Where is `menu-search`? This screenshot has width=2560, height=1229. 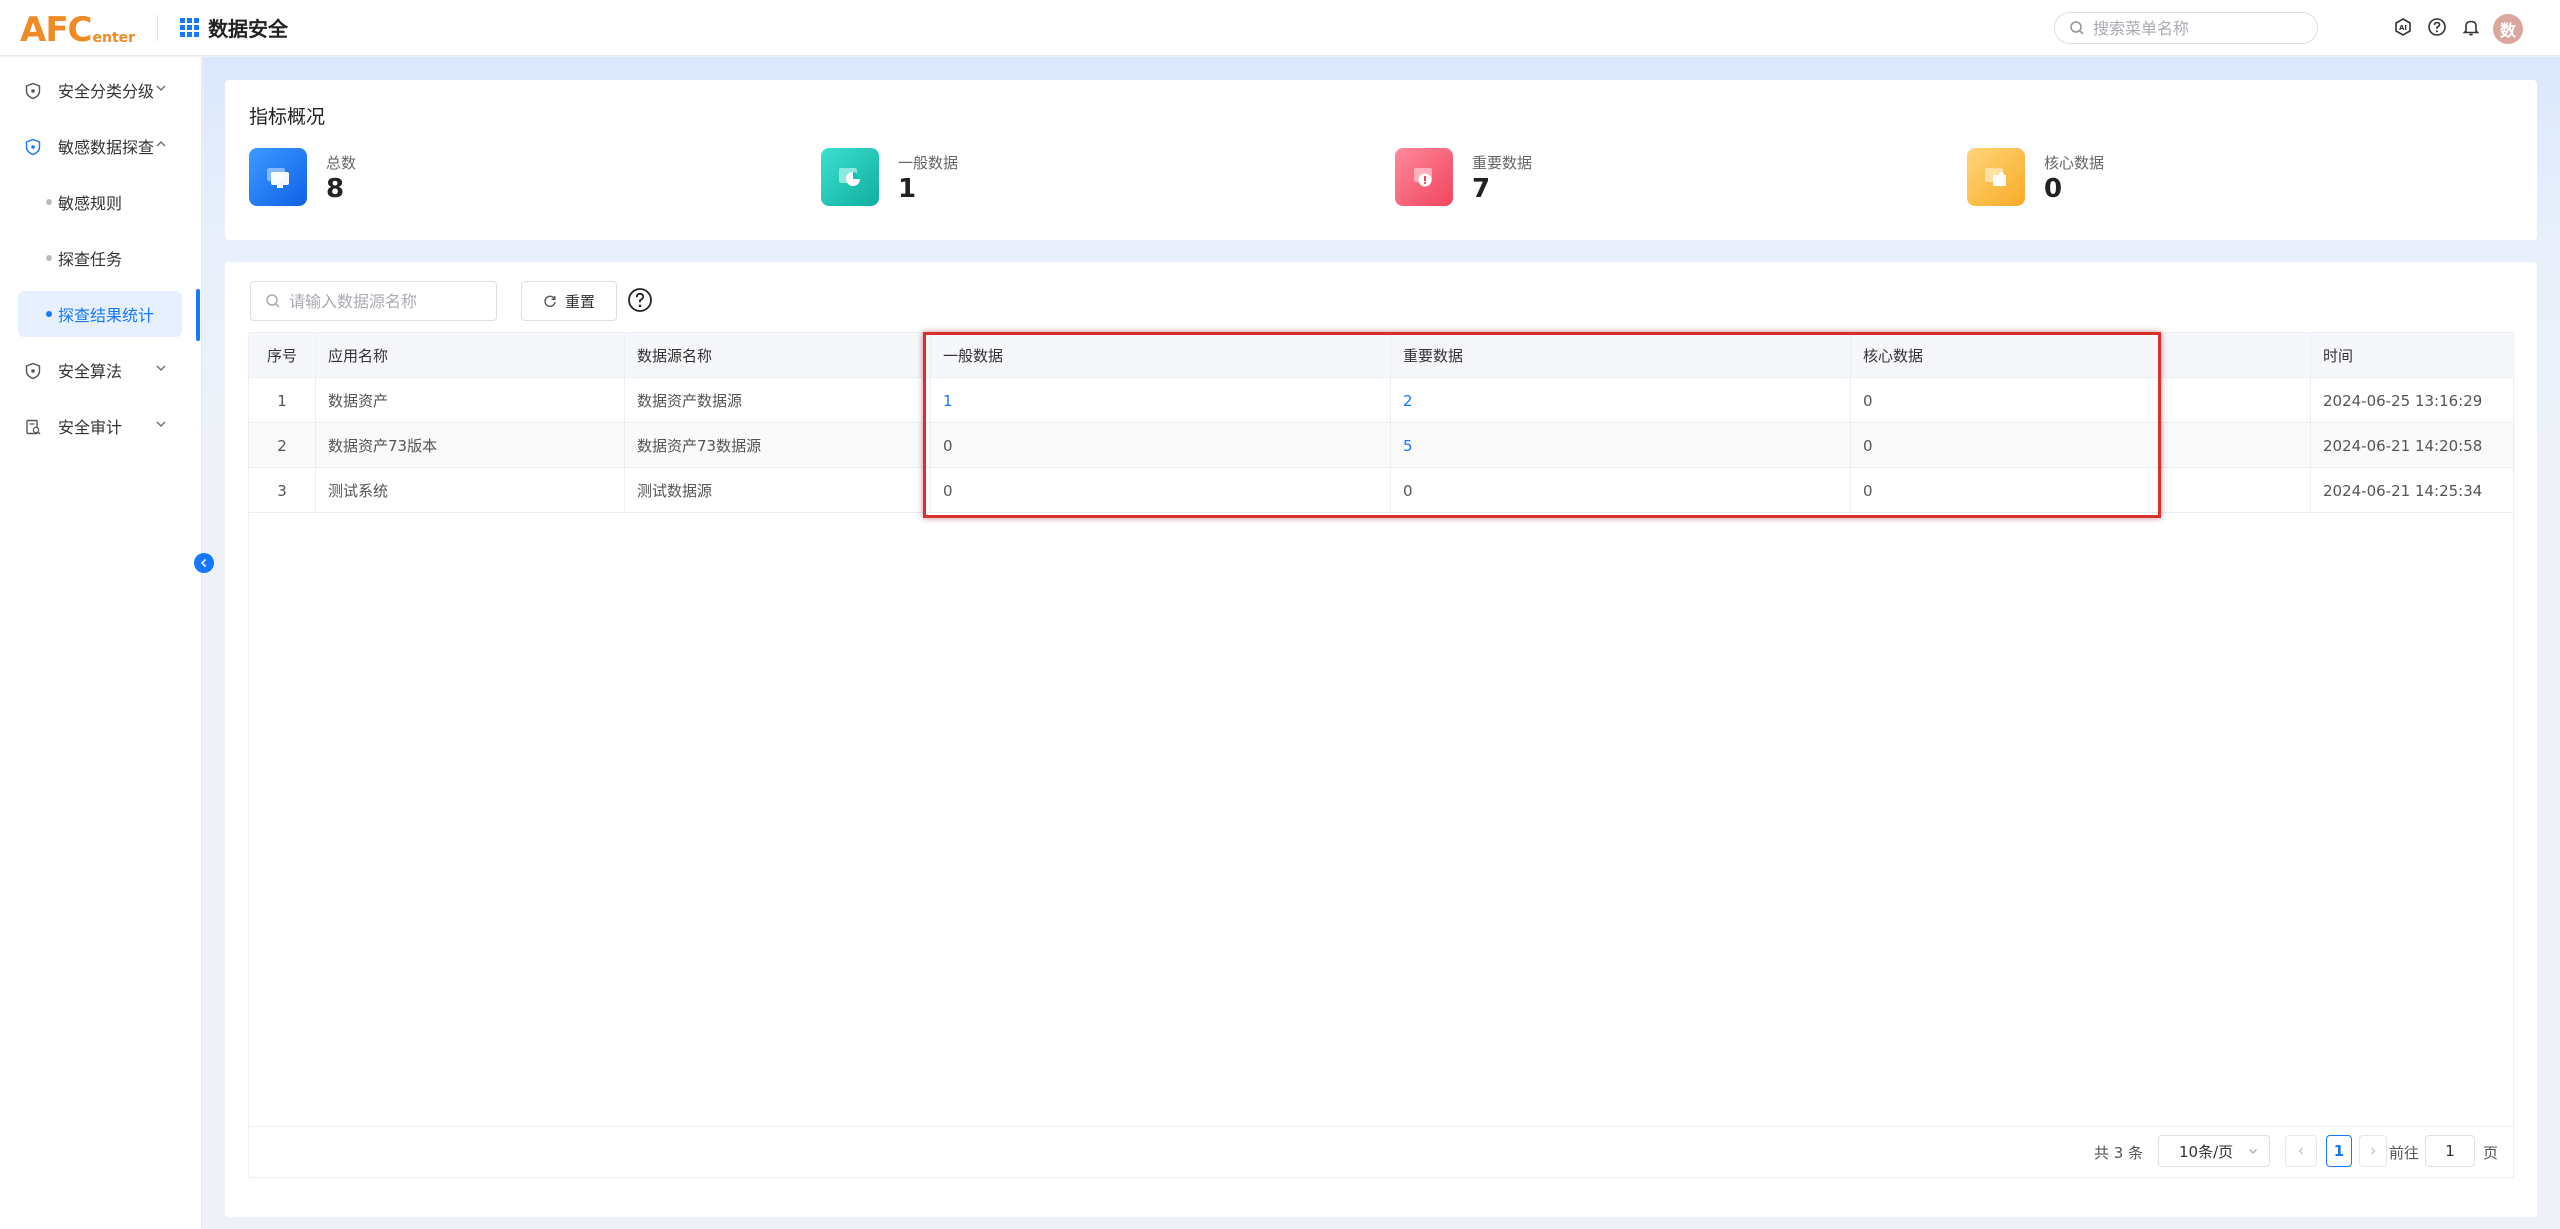 menu-search is located at coordinates (2186, 28).